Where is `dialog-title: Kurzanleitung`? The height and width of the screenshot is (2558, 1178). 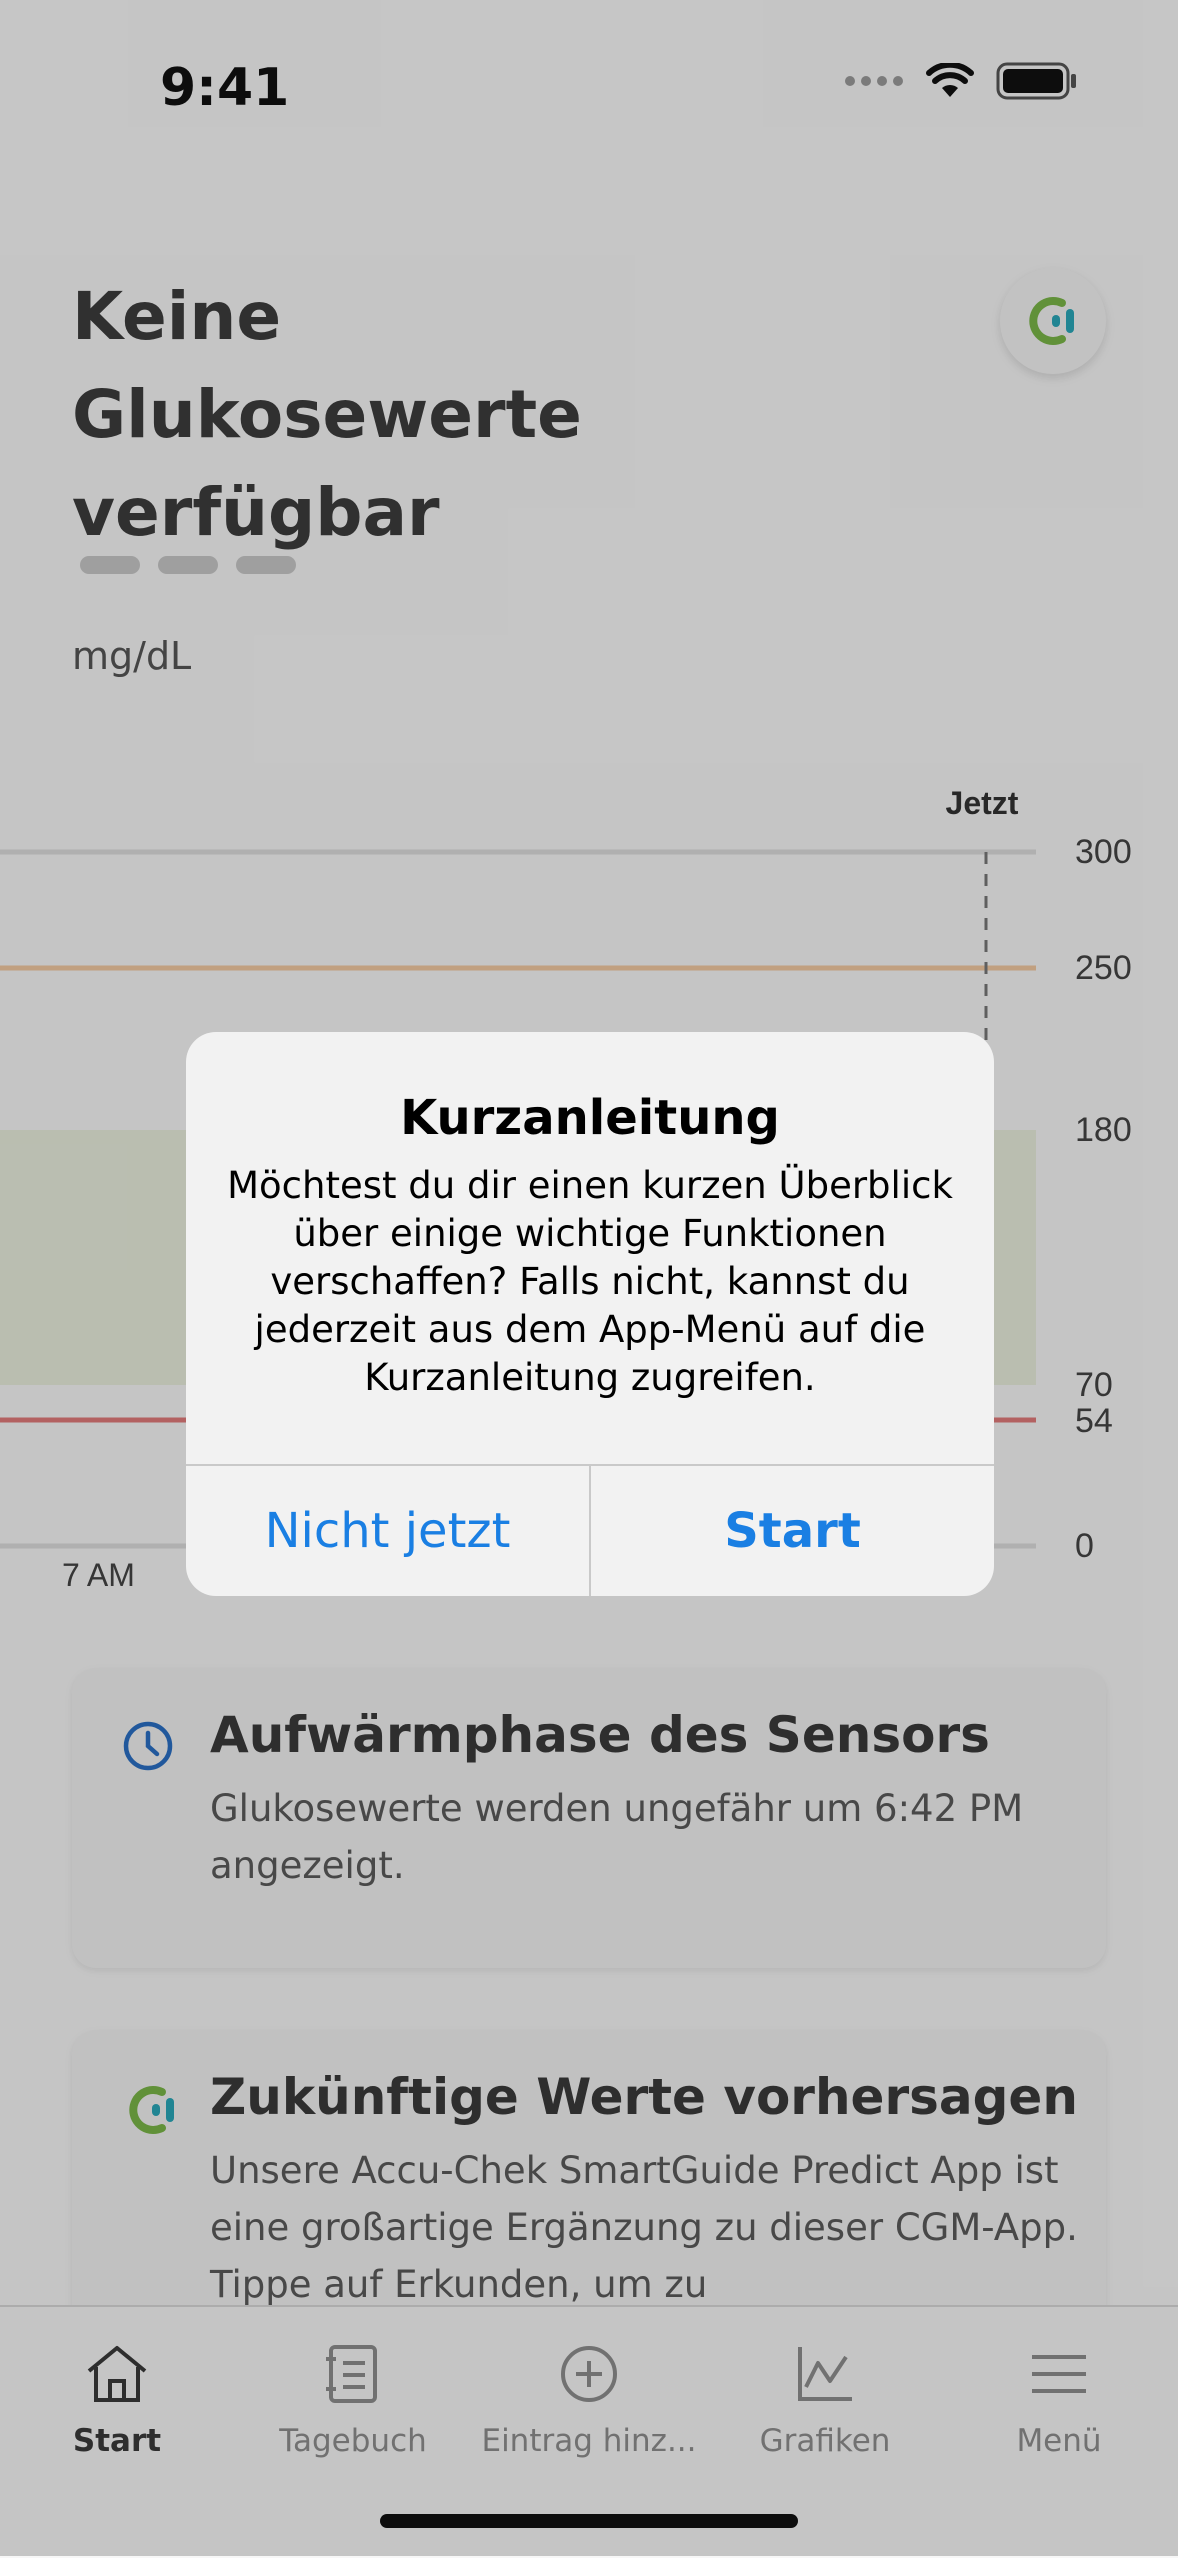 dialog-title: Kurzanleitung is located at coordinates (590, 1118).